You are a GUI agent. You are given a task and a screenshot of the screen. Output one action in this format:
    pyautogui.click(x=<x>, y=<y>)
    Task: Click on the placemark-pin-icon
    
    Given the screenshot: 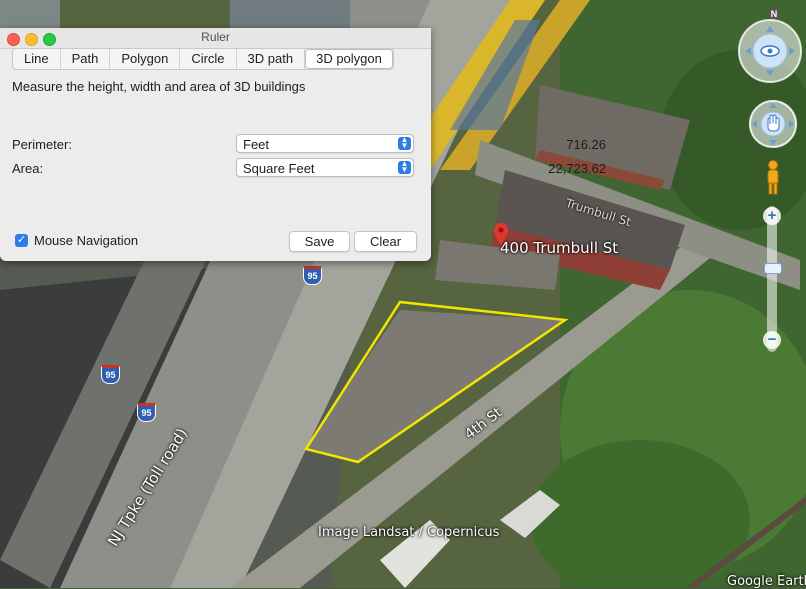 What is the action you would take?
    pyautogui.click(x=501, y=234)
    